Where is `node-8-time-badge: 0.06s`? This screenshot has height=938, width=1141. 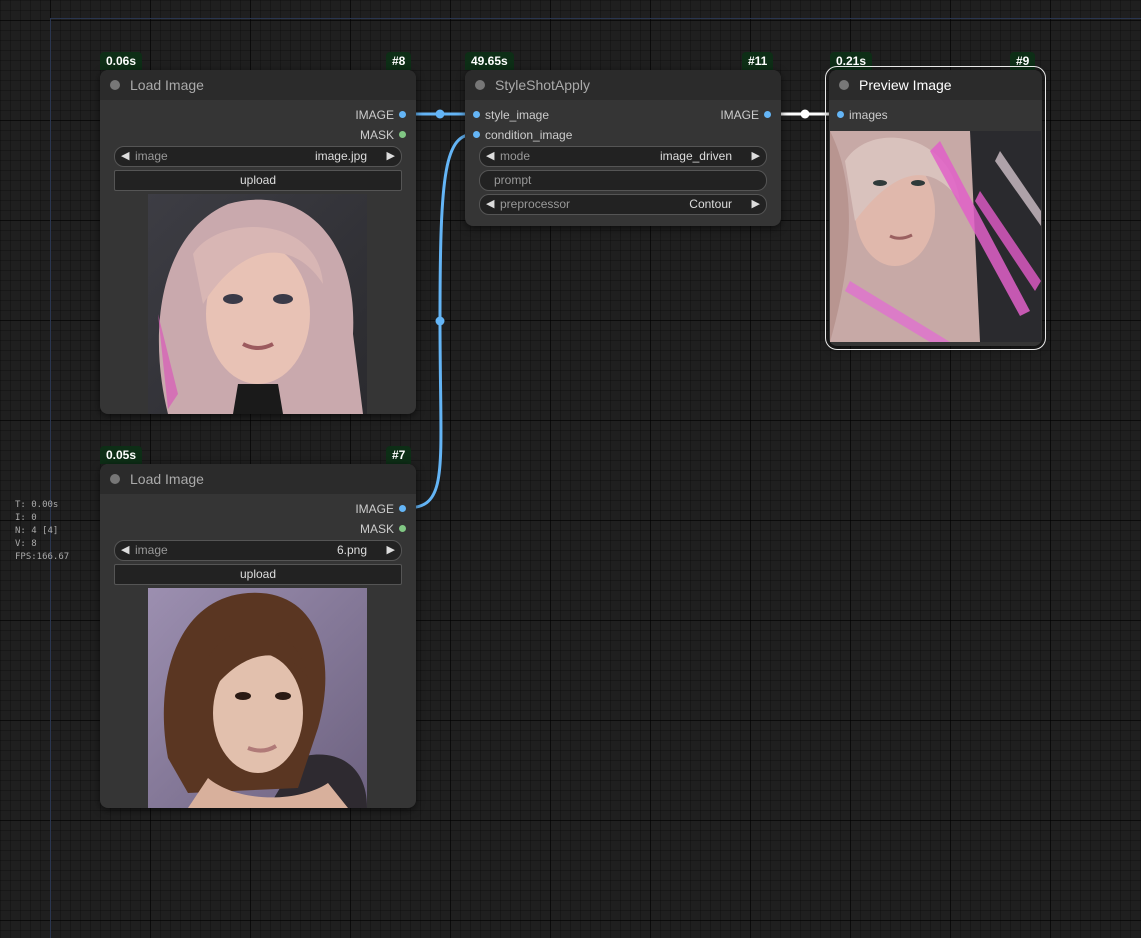
node-8-time-badge: 0.06s is located at coordinates (121, 61).